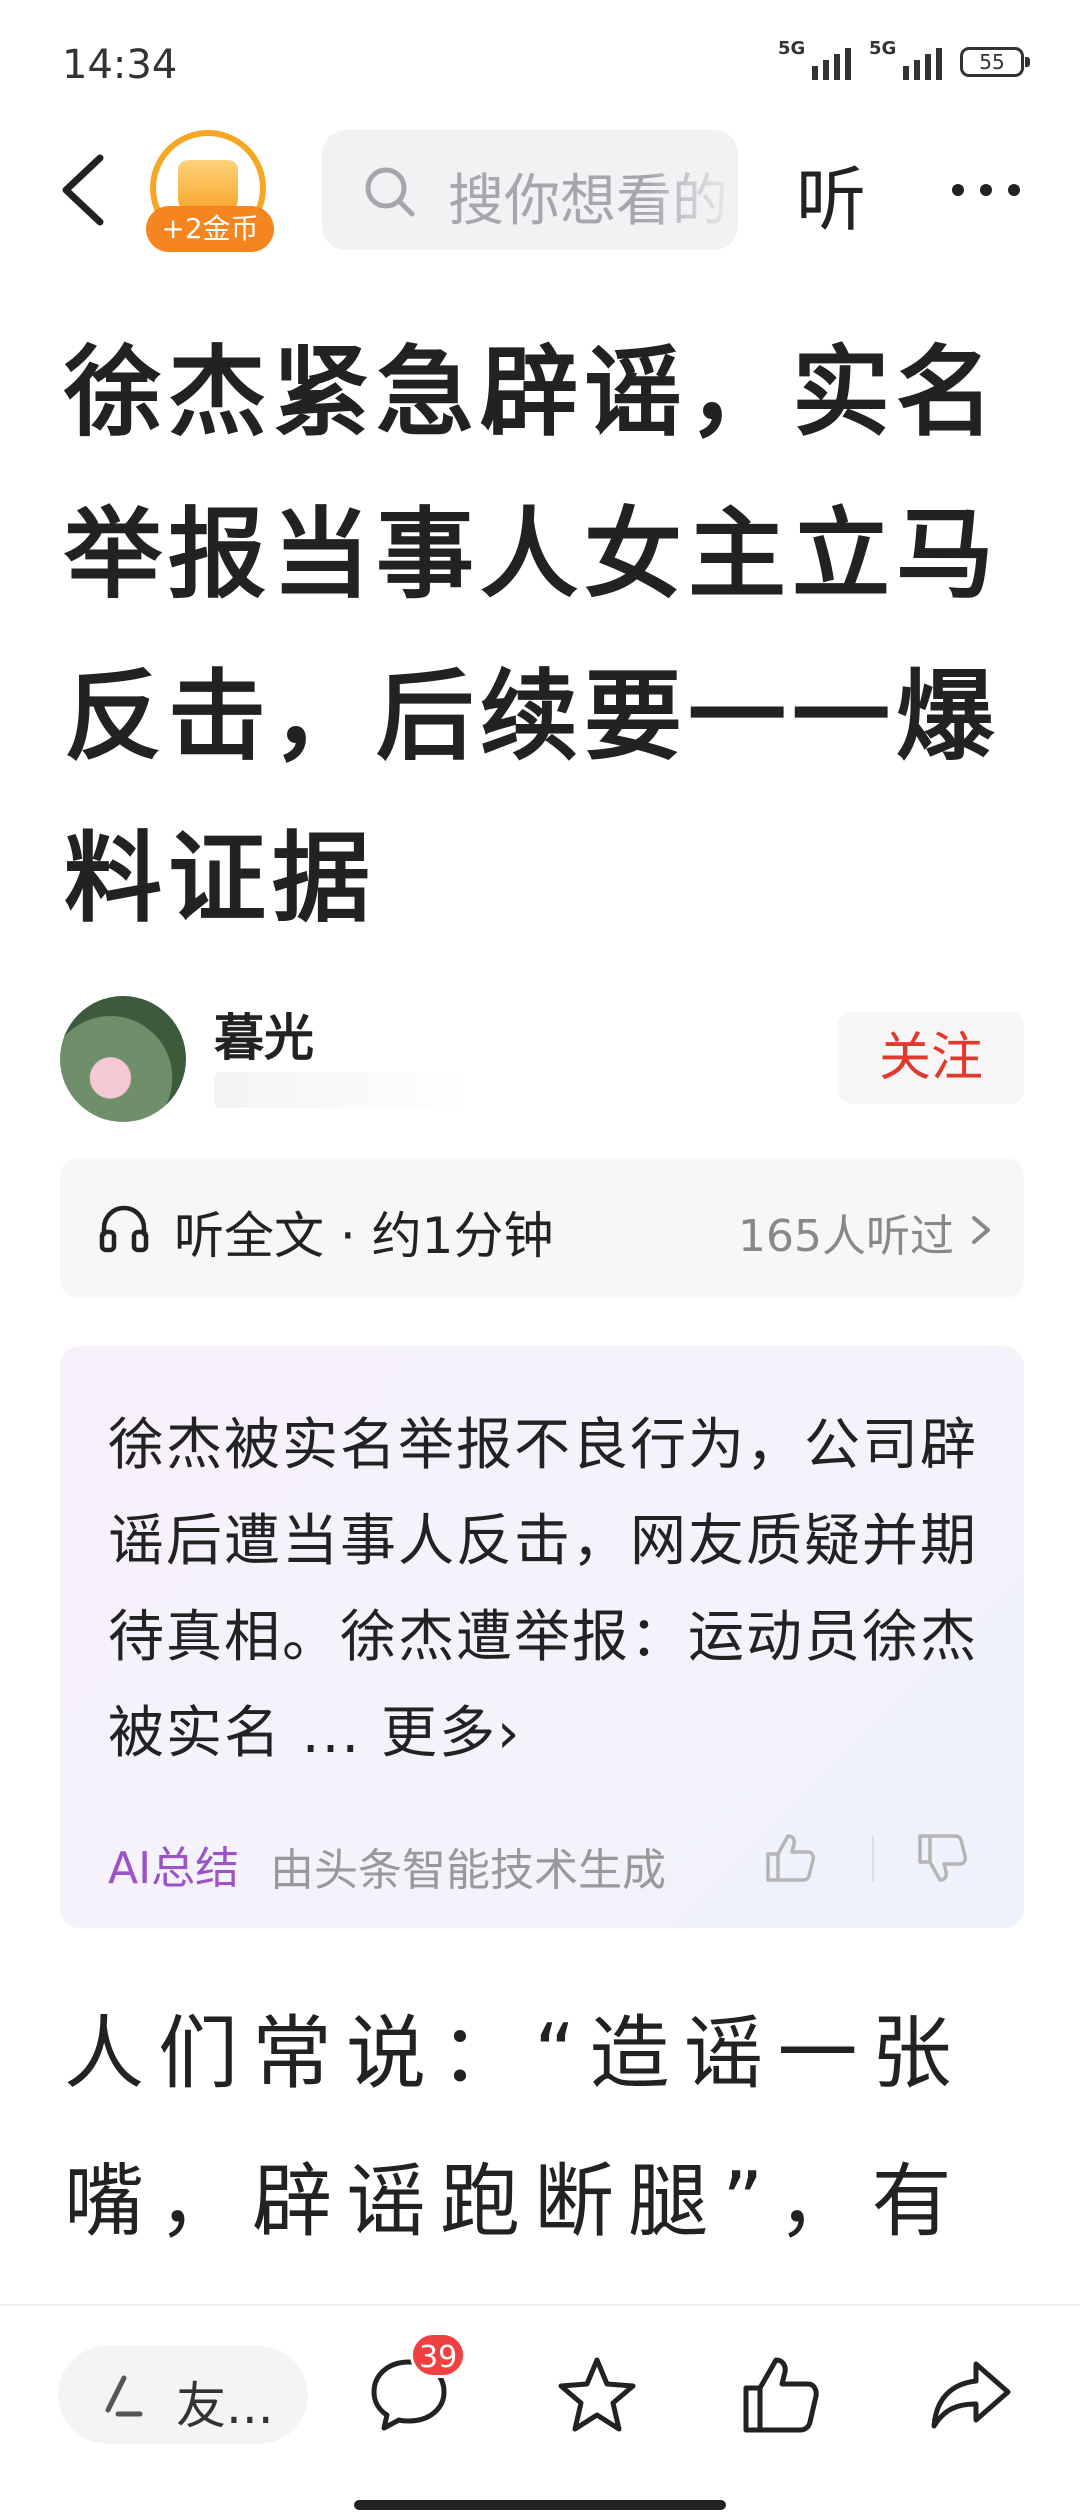  What do you see at coordinates (210, 229) in the screenshot?
I see `coin-reward-label: +2金币` at bounding box center [210, 229].